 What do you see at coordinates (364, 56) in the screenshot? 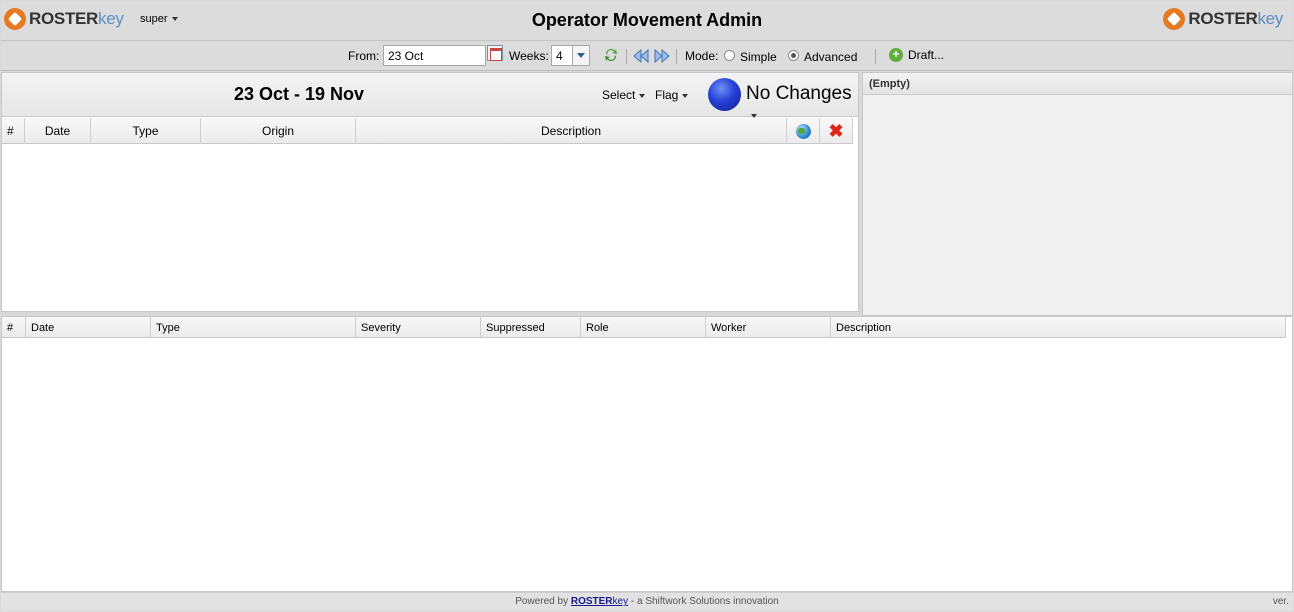
I see `from-label: From:` at bounding box center [364, 56].